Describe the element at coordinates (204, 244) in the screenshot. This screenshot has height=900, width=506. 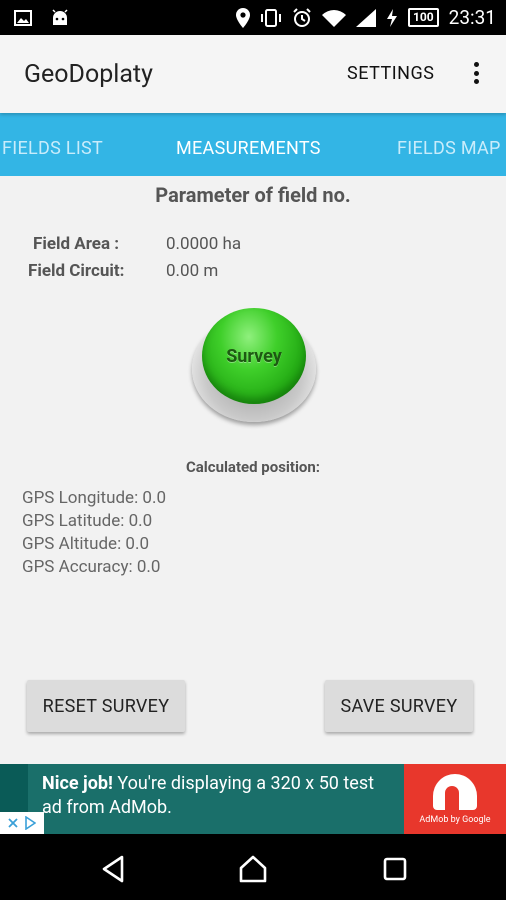
I see `field-area-value: 0.0000 ha` at that location.